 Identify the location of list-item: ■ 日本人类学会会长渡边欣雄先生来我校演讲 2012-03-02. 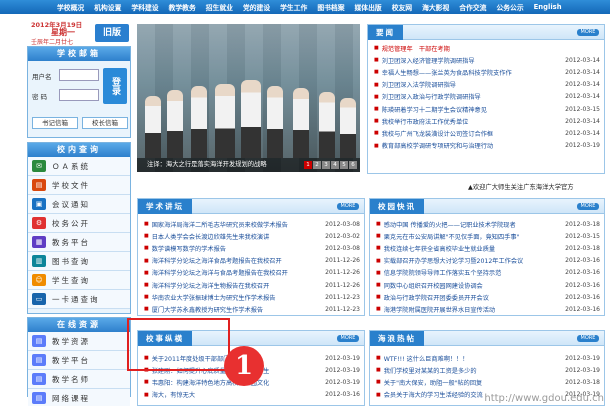
(251, 236).